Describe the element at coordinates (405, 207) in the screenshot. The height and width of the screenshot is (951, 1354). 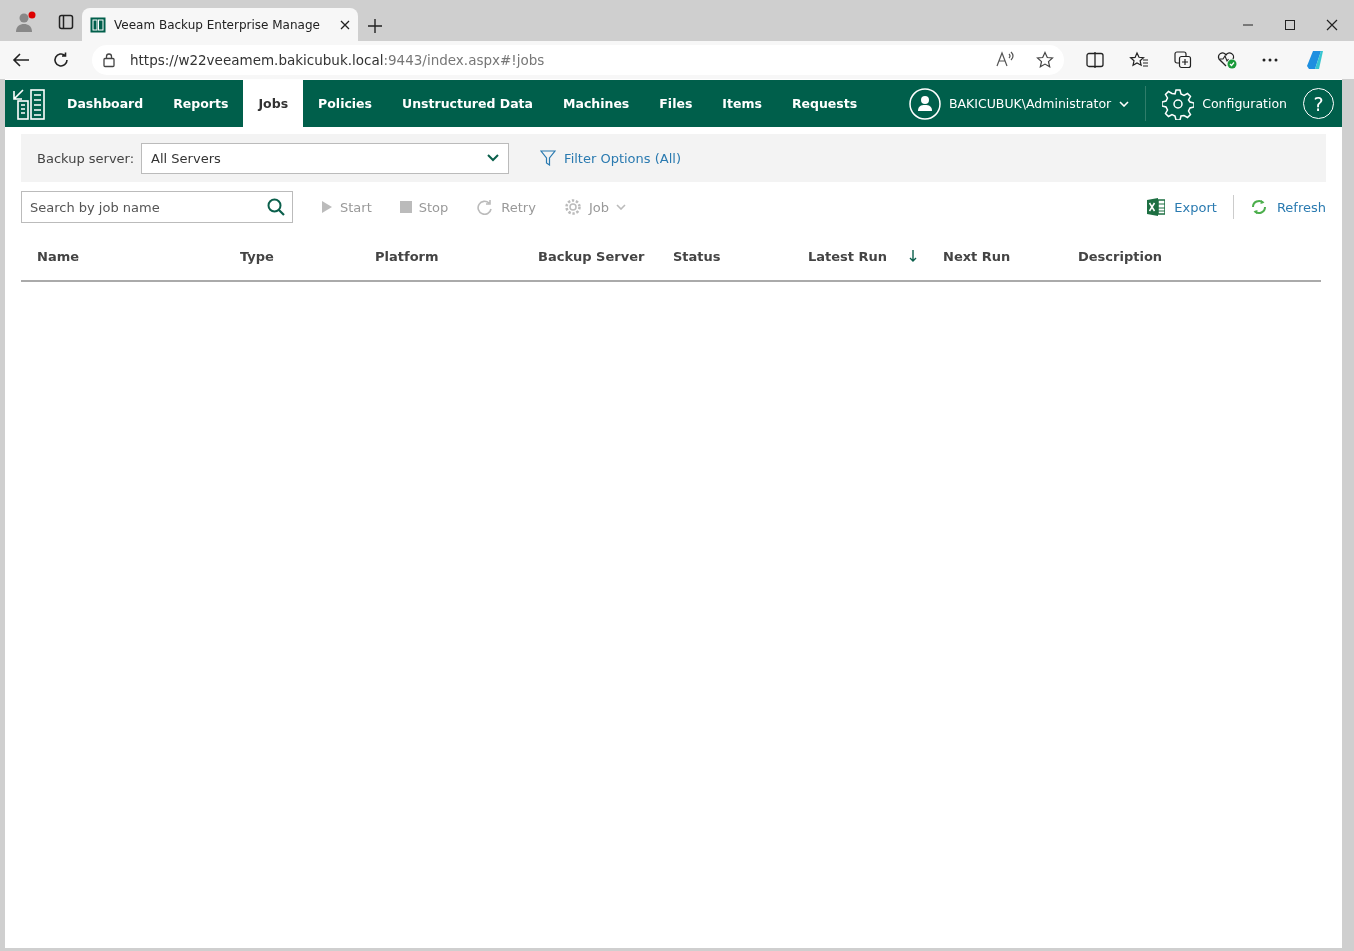
I see `stop-icon` at that location.